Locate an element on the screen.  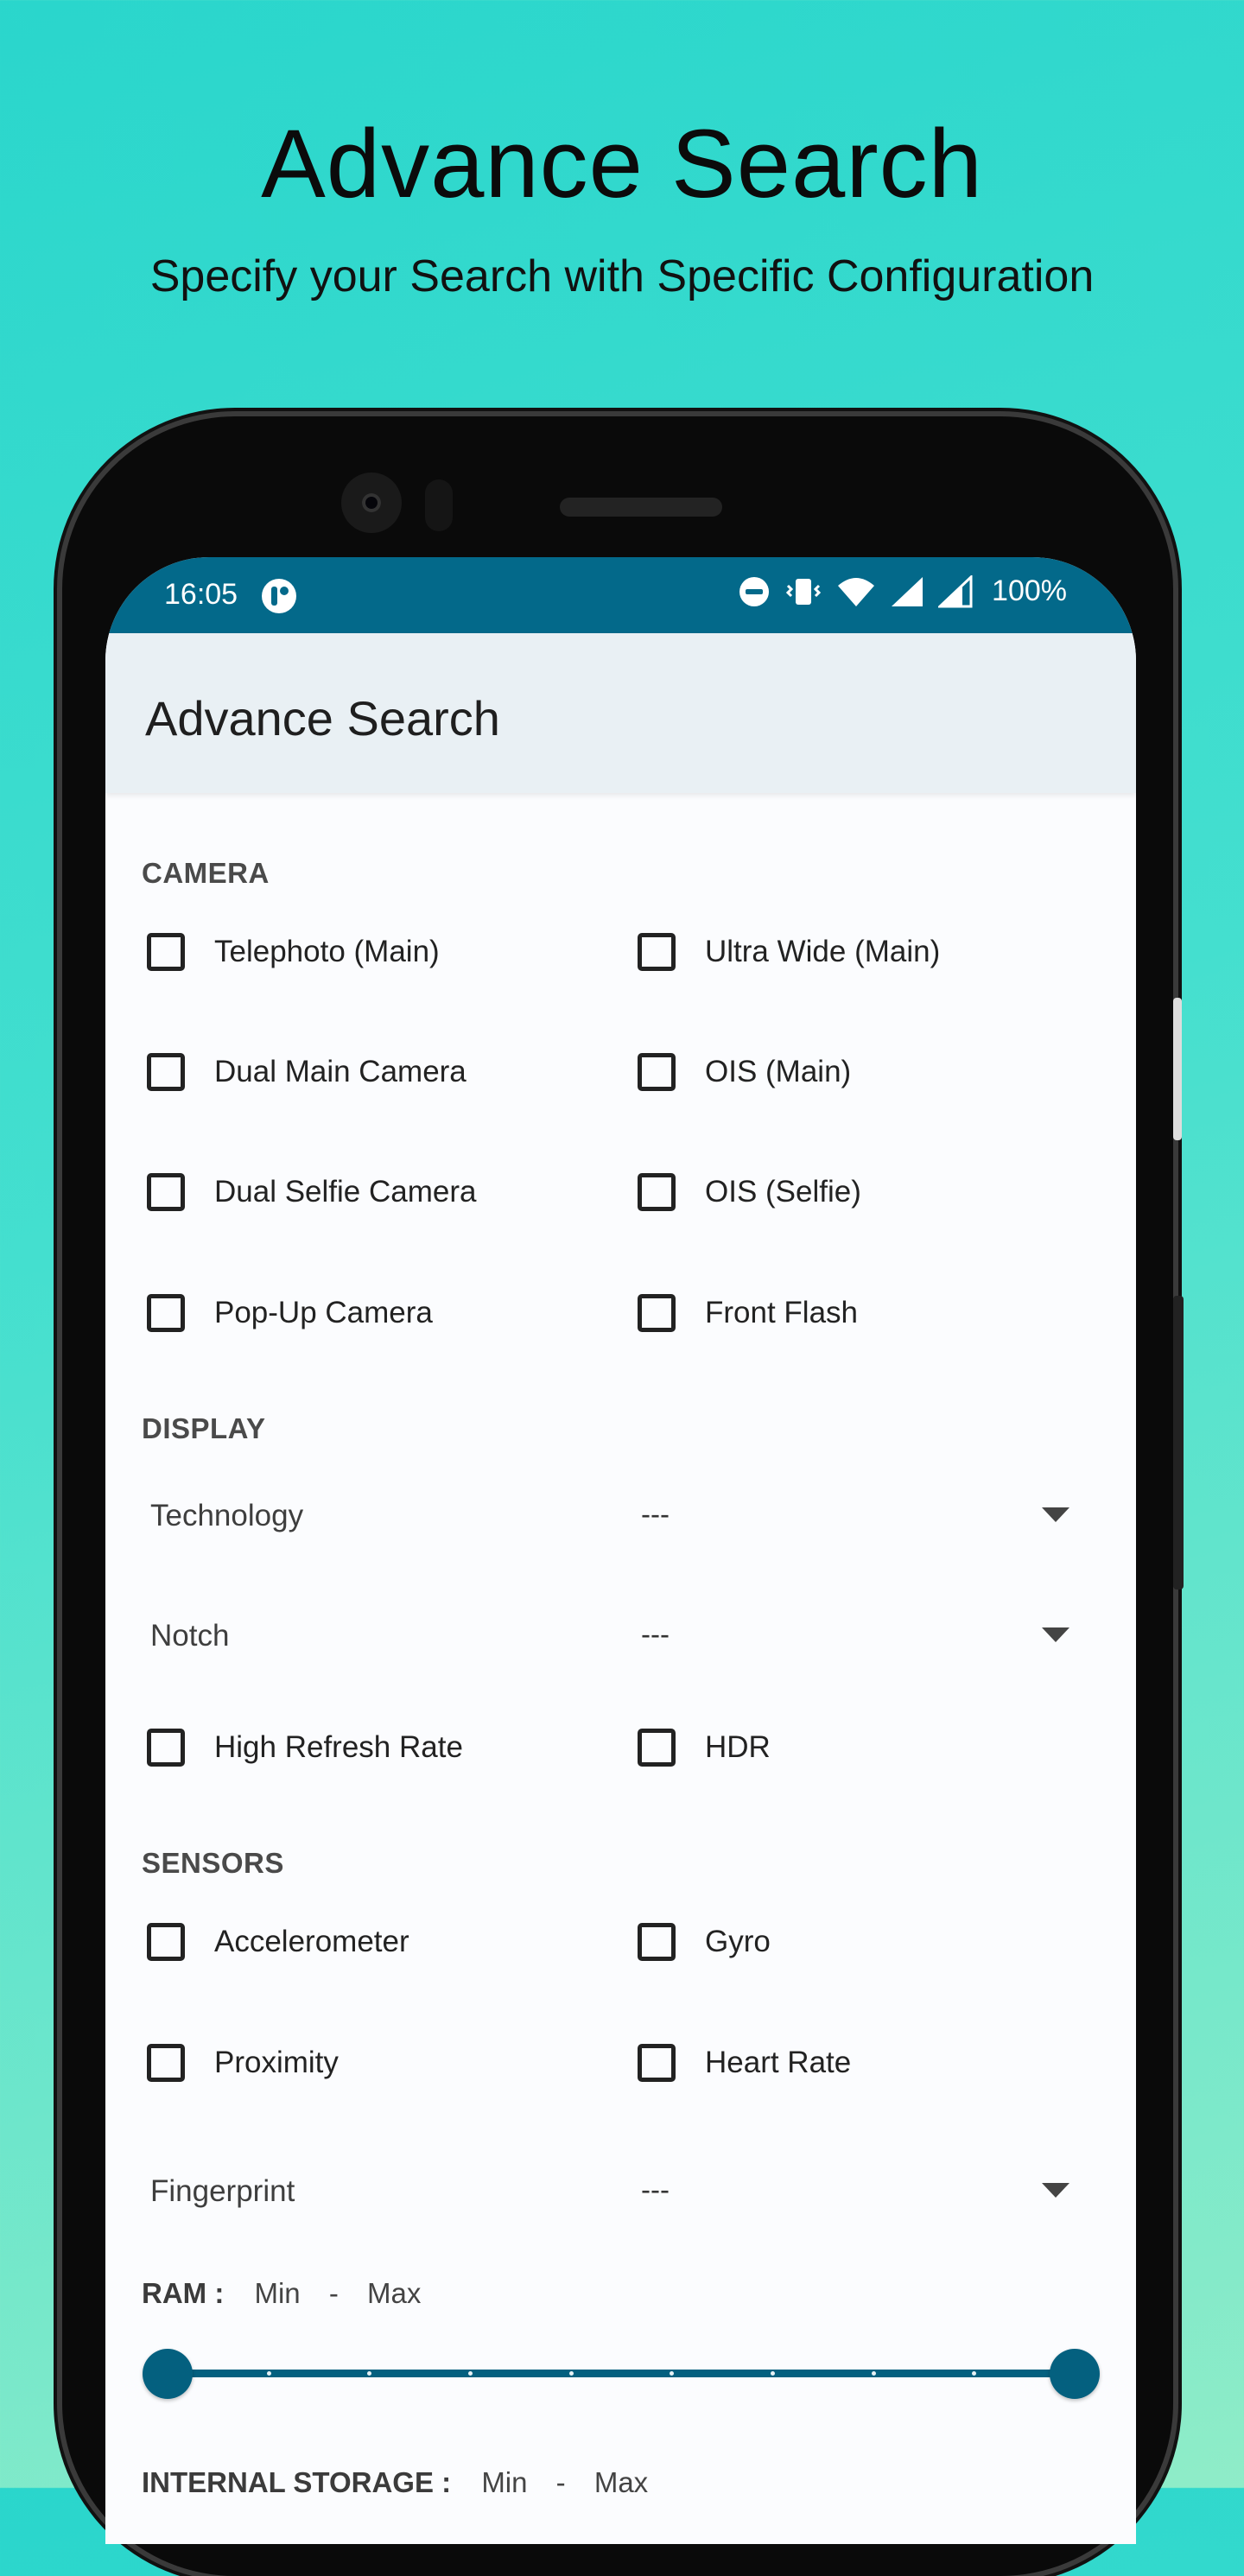
technology-dropdown: --- is located at coordinates (865, 1514).